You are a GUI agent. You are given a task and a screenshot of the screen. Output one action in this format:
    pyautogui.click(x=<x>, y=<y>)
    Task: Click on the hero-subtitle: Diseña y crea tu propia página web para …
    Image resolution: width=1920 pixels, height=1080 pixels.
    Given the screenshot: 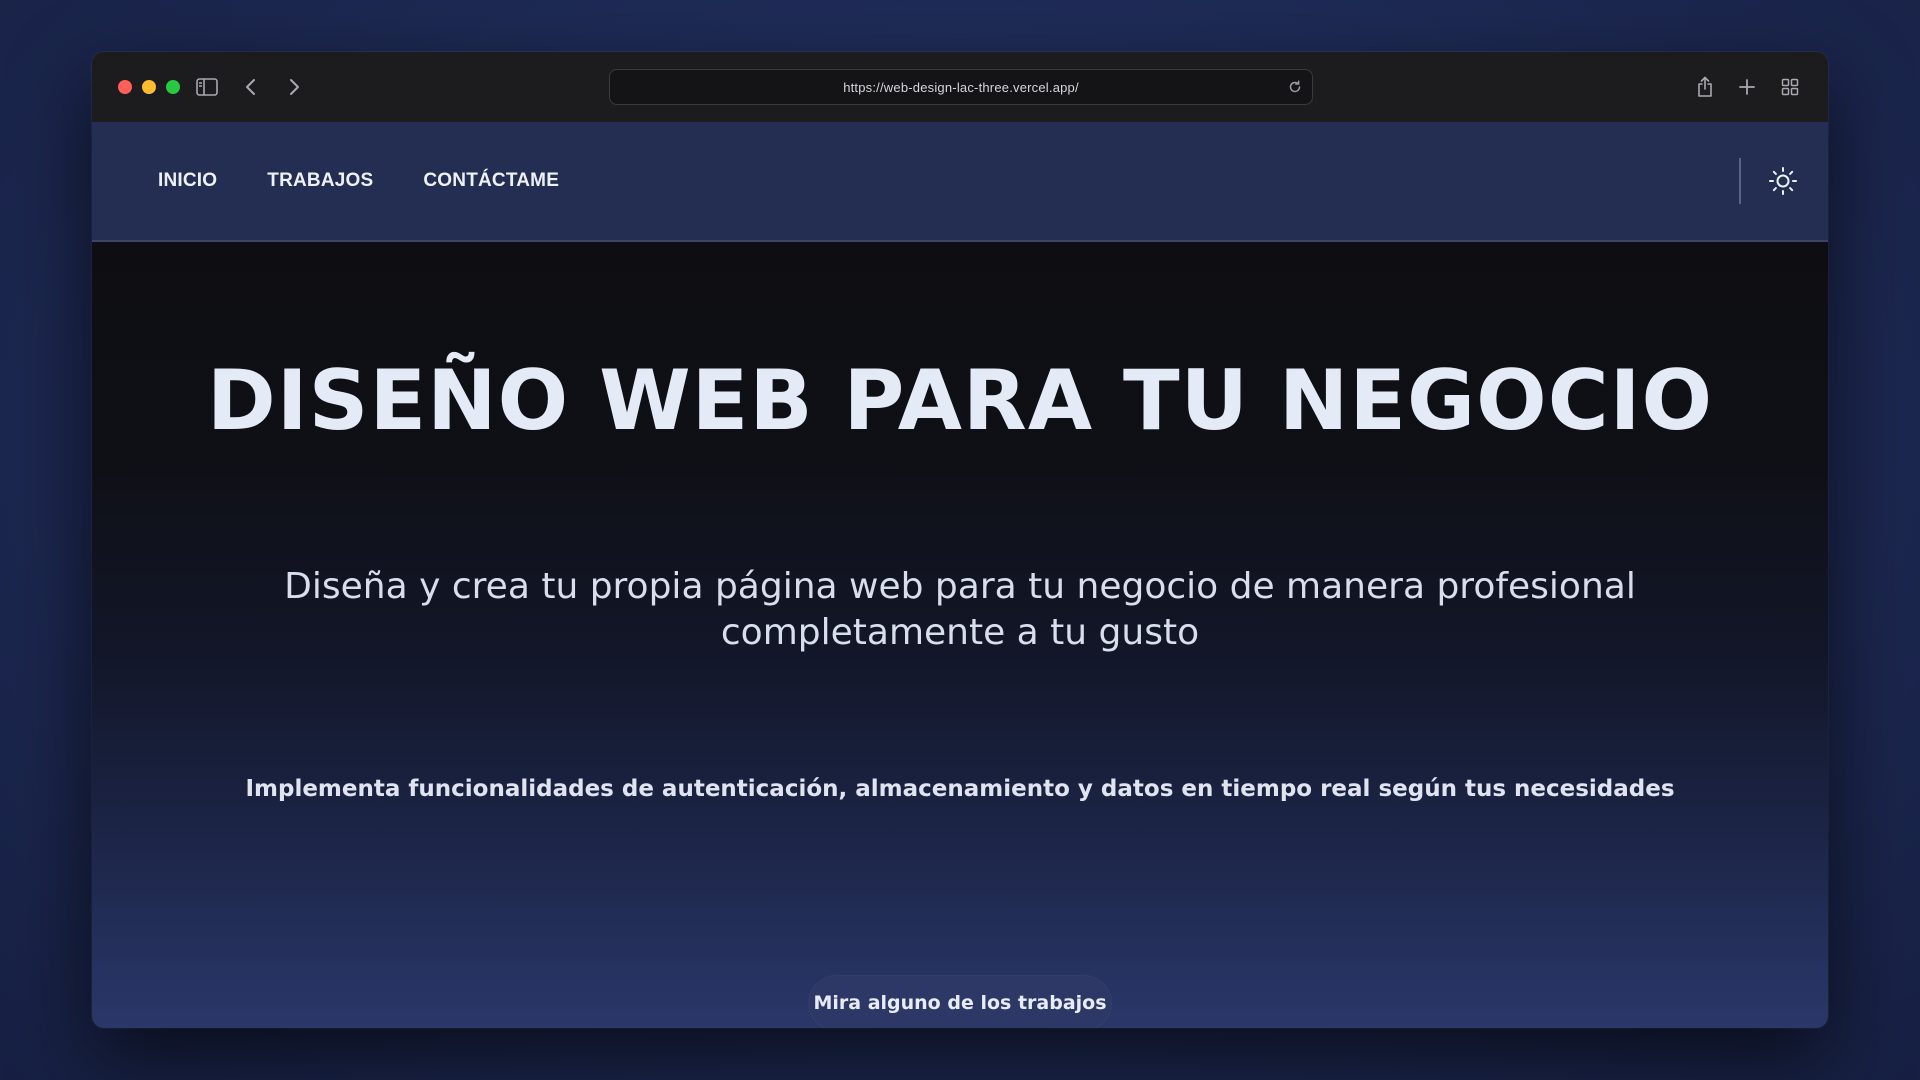 What is the action you would take?
    pyautogui.click(x=960, y=609)
    